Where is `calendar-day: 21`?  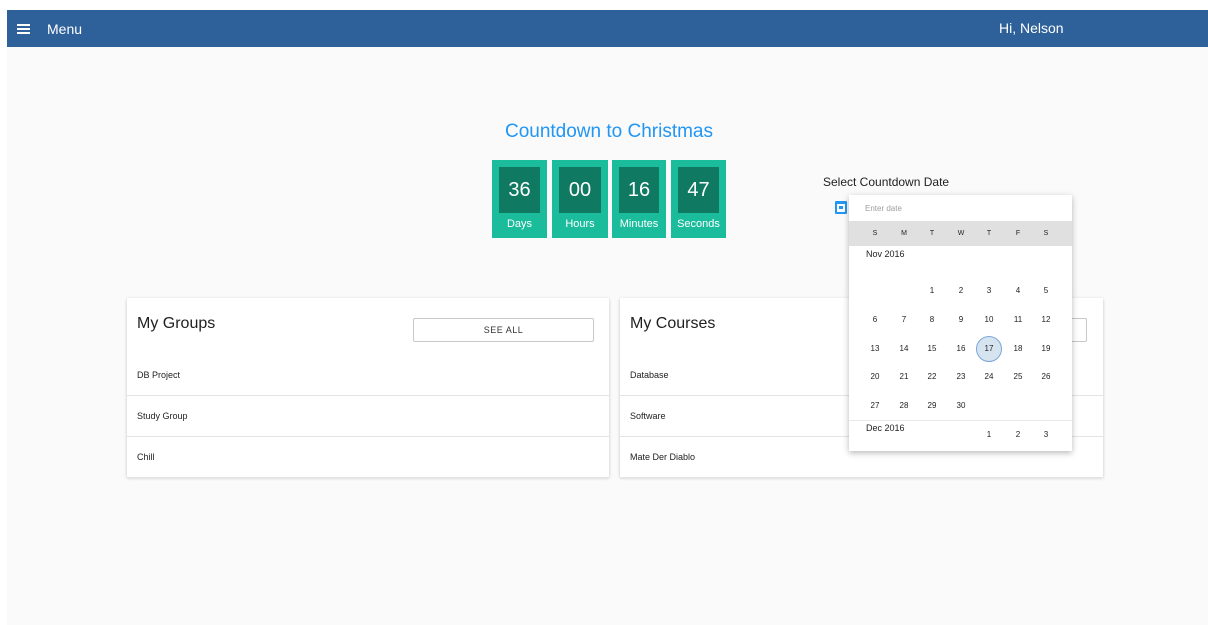 calendar-day: 21 is located at coordinates (904, 377).